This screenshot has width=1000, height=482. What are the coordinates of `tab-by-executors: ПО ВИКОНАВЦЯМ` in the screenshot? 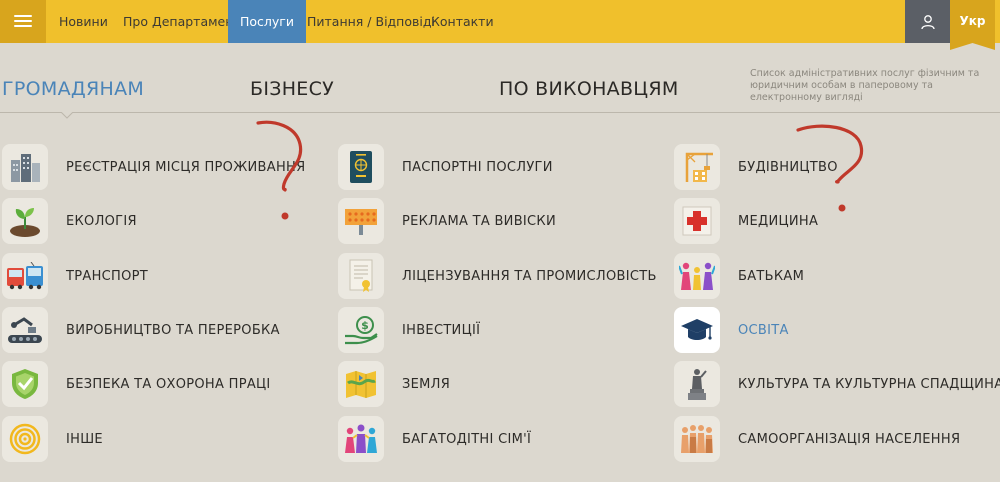 It's located at (589, 89).